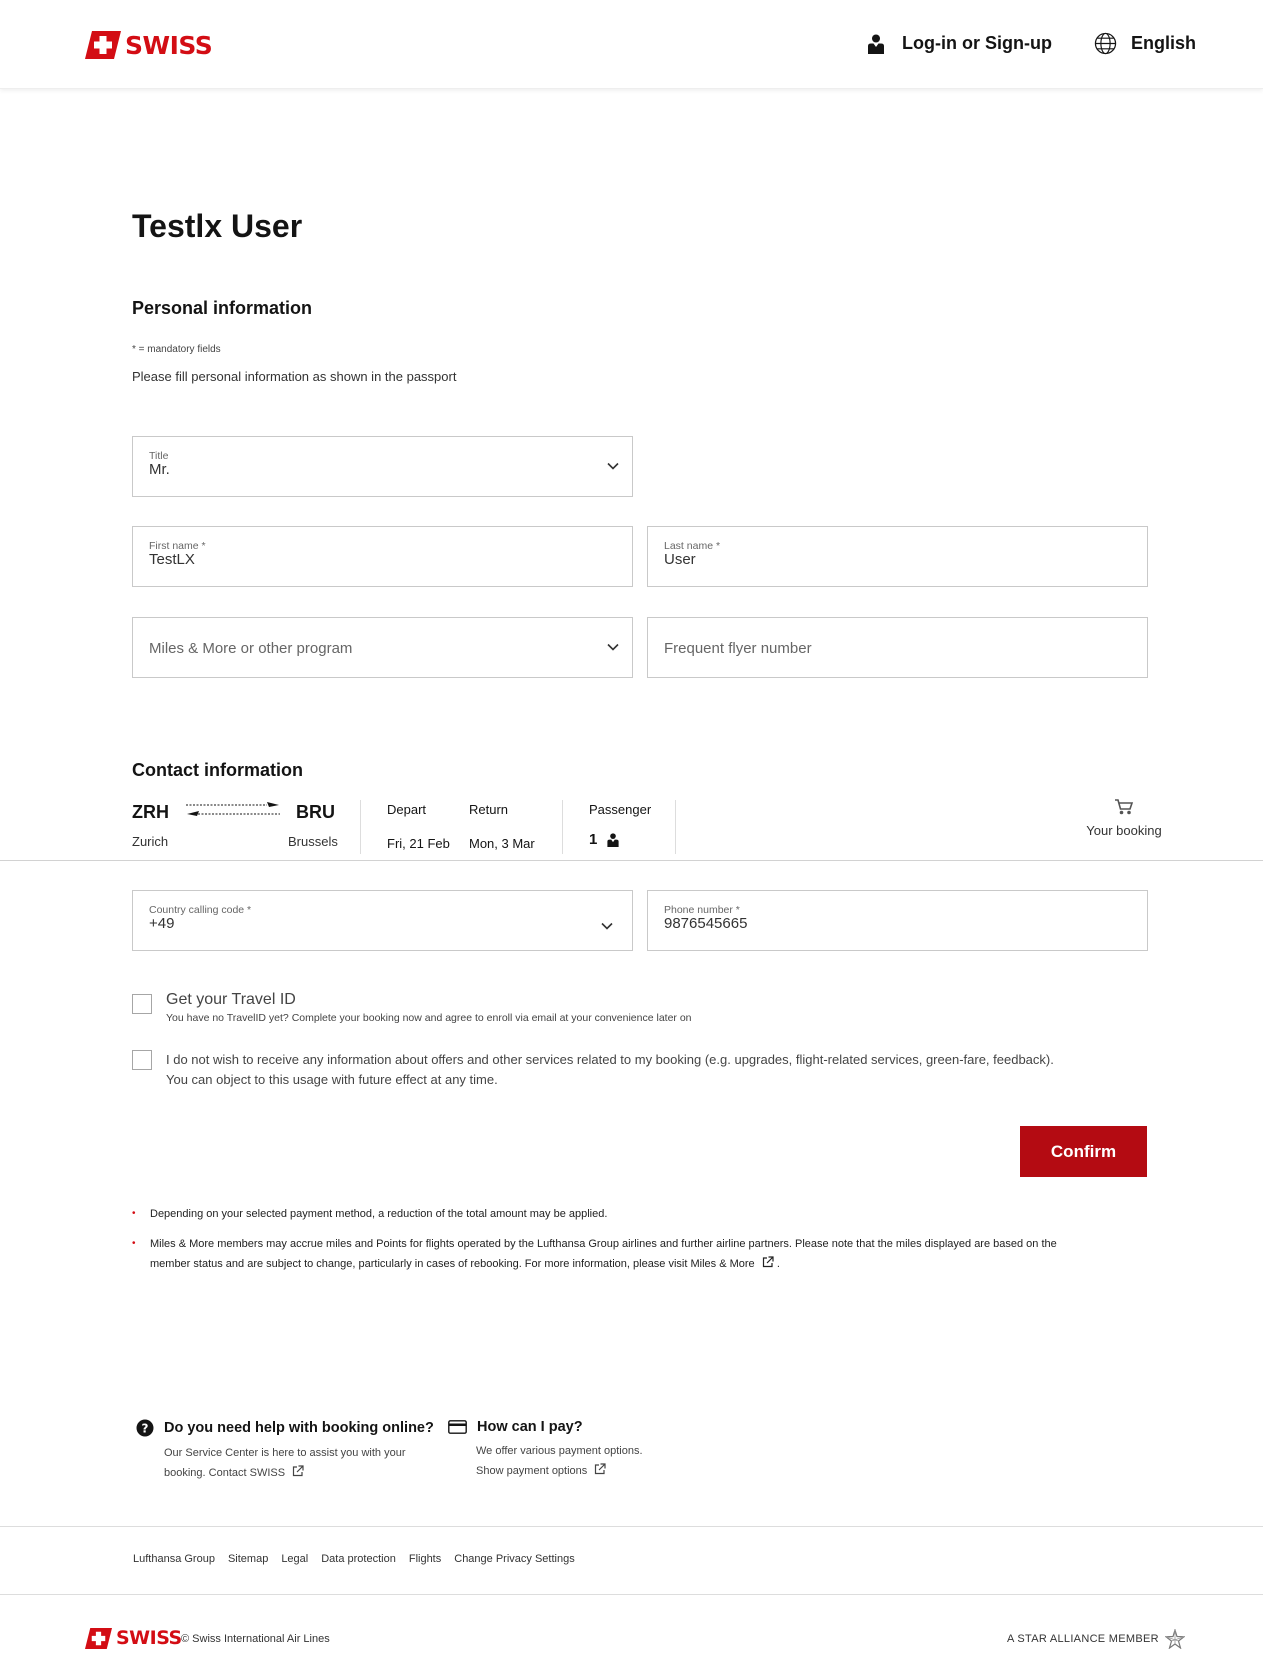 The height and width of the screenshot is (1675, 1263). Describe the element at coordinates (217, 770) in the screenshot. I see `contact-info-heading: Contact information` at that location.